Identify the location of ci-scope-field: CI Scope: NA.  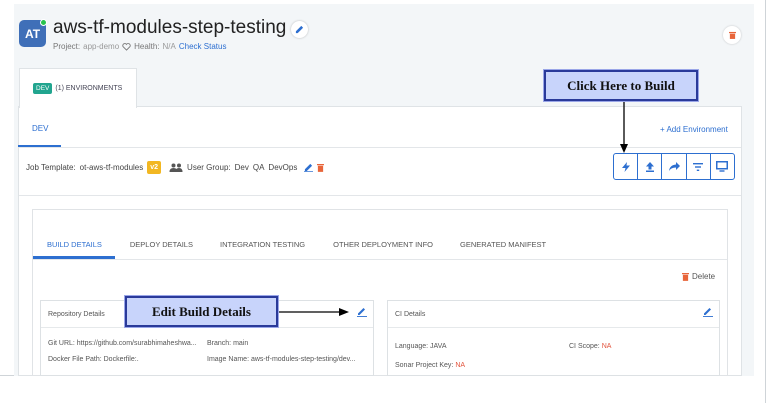
(590, 346).